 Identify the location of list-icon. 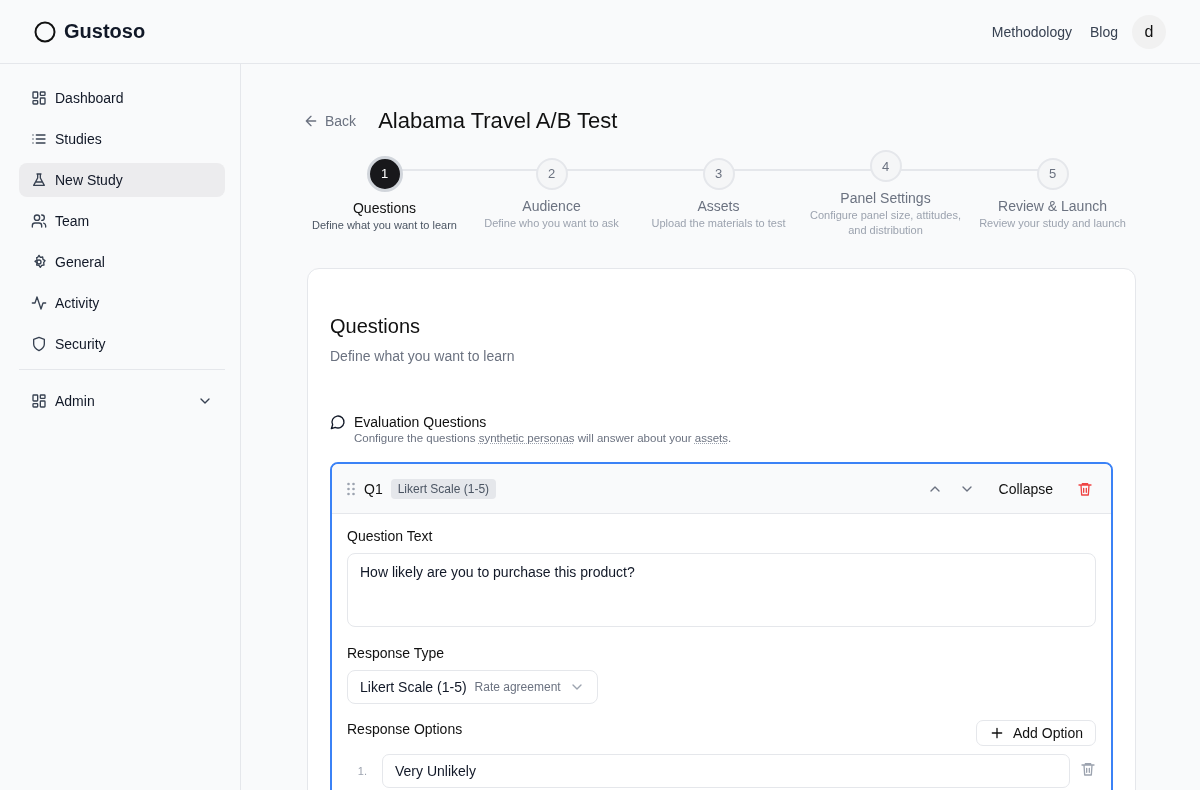
(39, 139).